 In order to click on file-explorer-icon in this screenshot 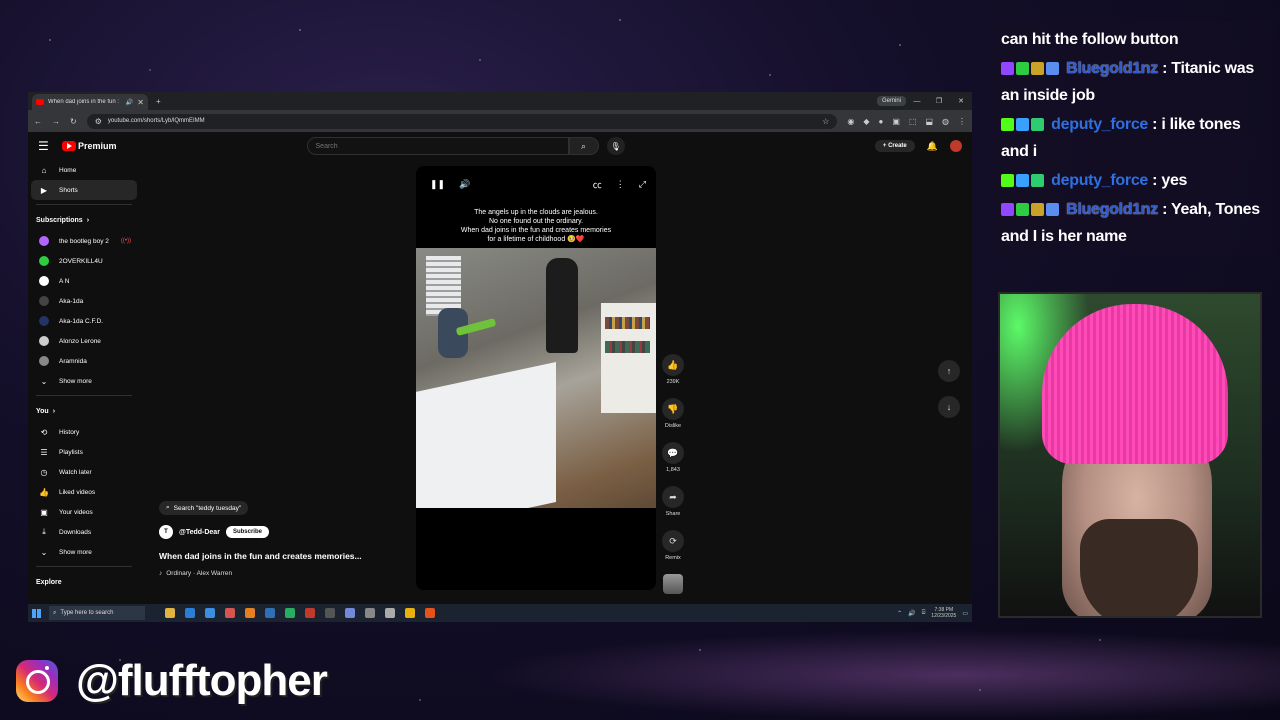, I will do `click(170, 613)`.